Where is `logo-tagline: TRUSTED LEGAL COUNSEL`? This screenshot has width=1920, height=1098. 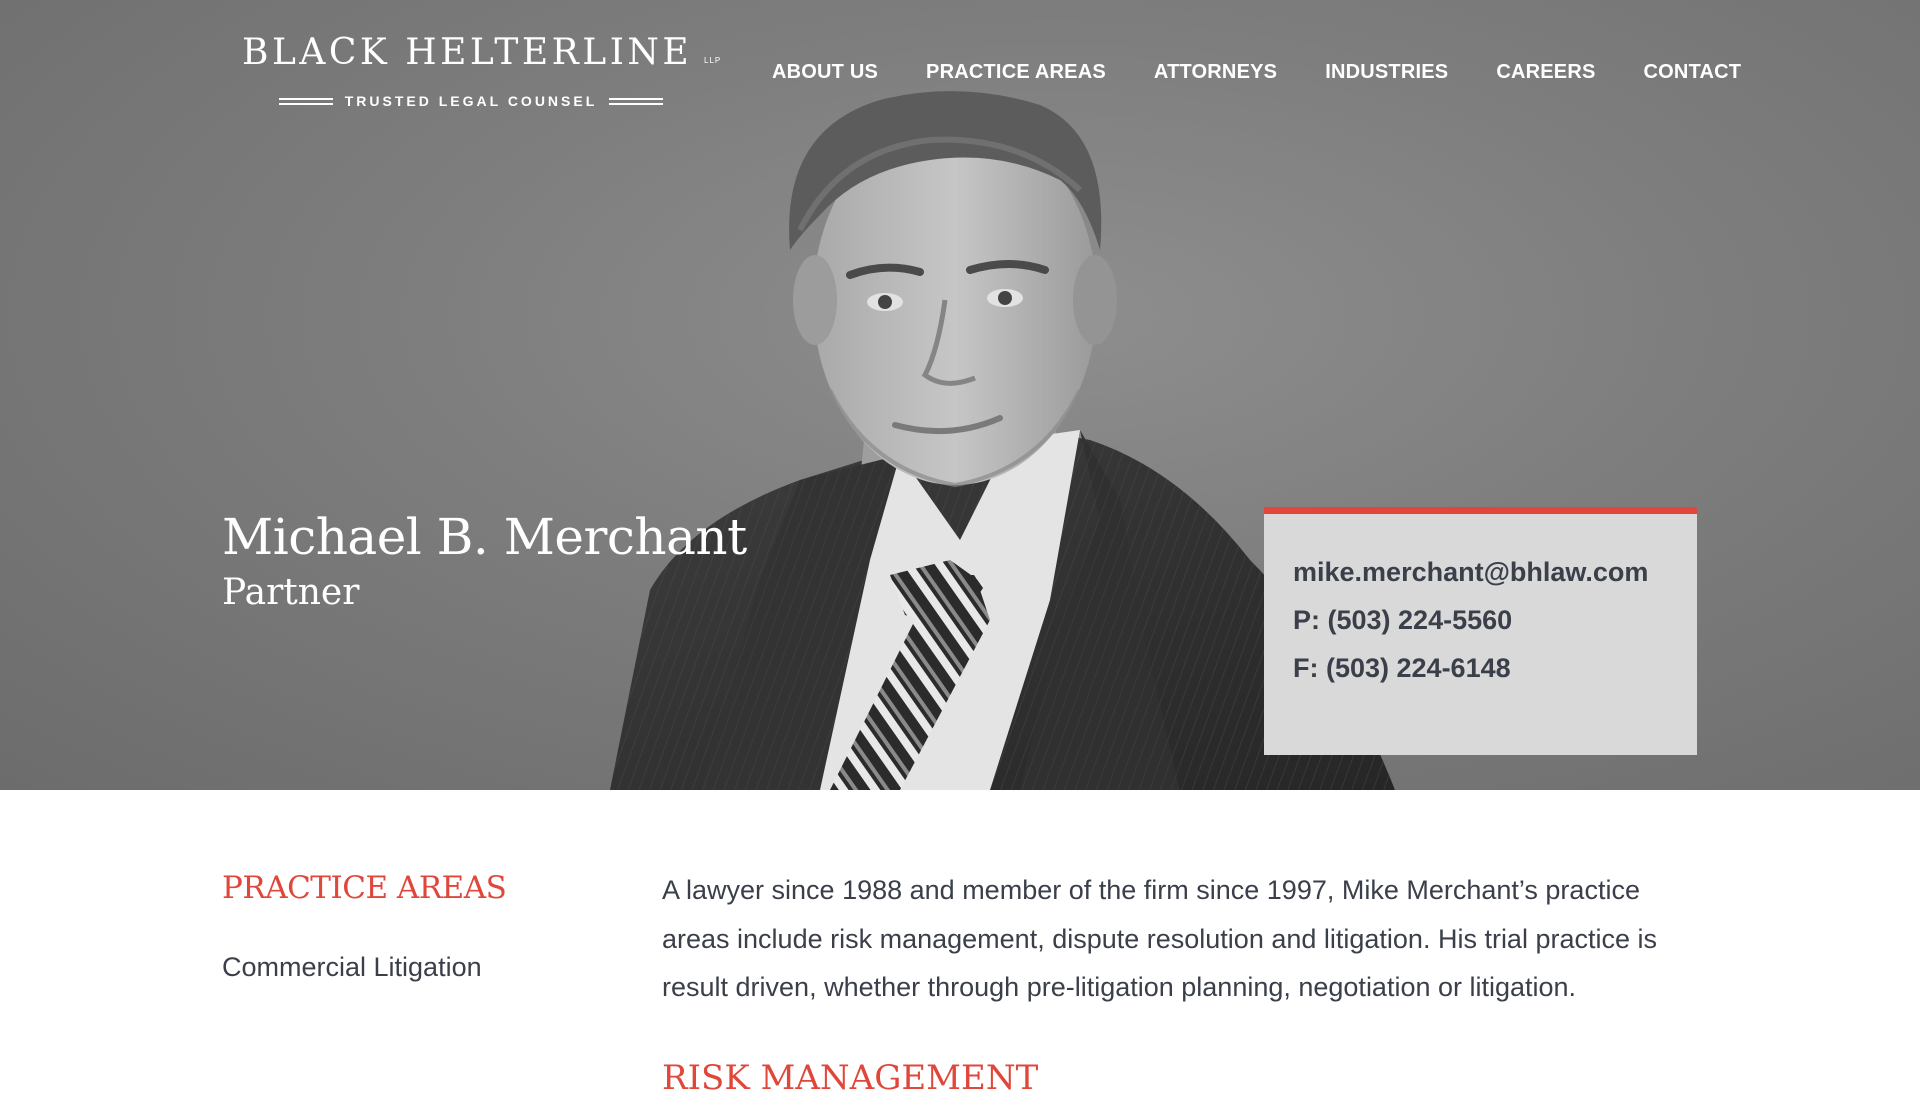 logo-tagline: TRUSTED LEGAL COUNSEL is located at coordinates (471, 101).